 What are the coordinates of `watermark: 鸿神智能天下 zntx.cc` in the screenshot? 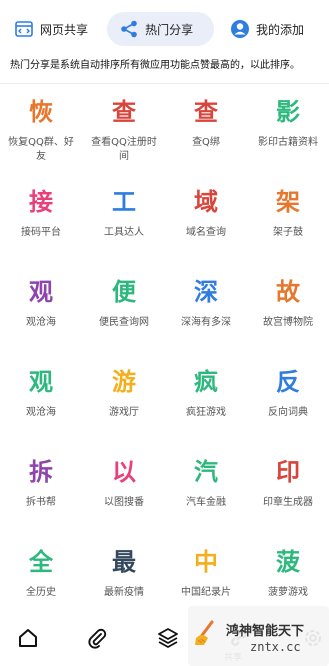 It's located at (258, 636).